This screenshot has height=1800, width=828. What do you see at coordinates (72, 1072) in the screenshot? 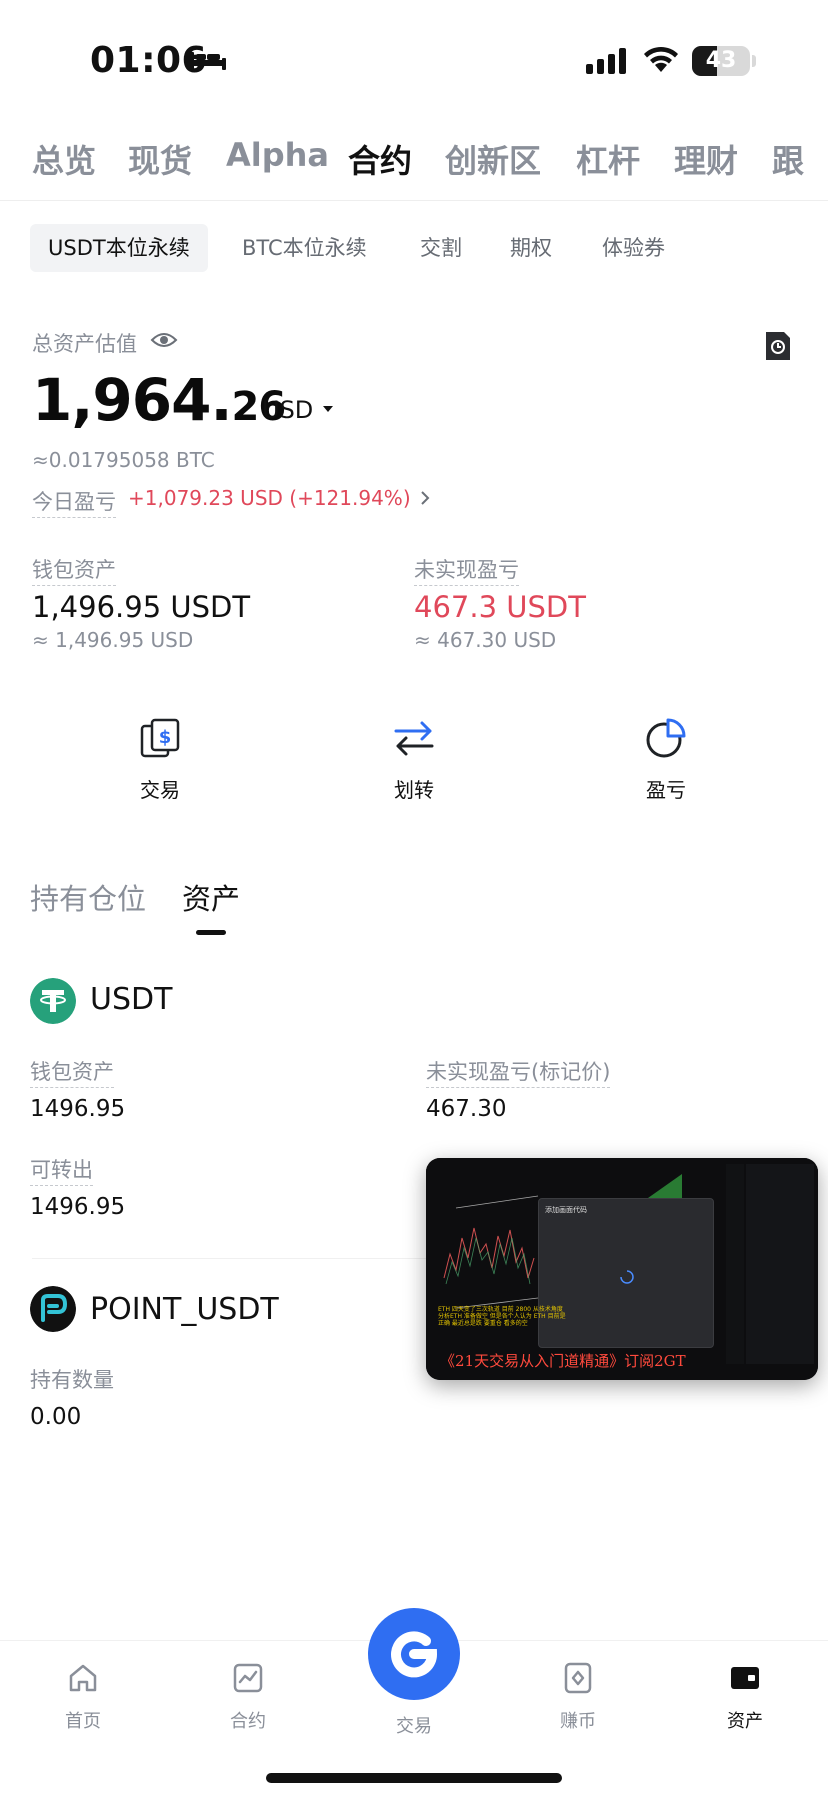
I see `usdt-wallet-label: 钱包资产` at bounding box center [72, 1072].